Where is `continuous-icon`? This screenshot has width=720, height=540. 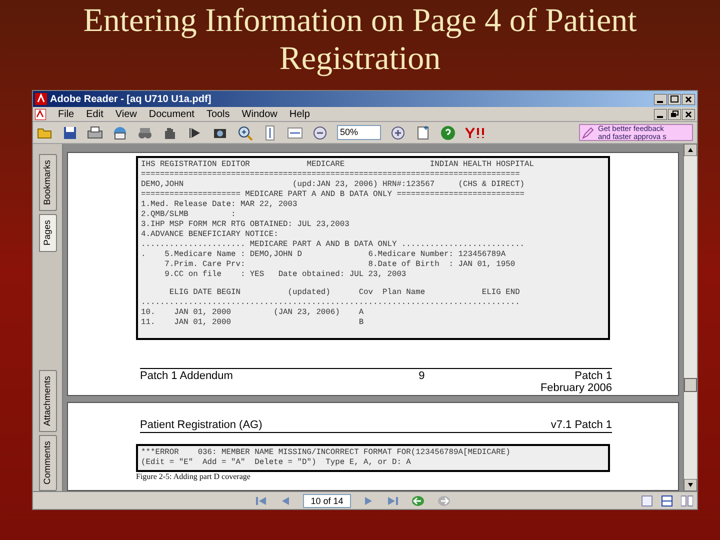 continuous-icon is located at coordinates (667, 500).